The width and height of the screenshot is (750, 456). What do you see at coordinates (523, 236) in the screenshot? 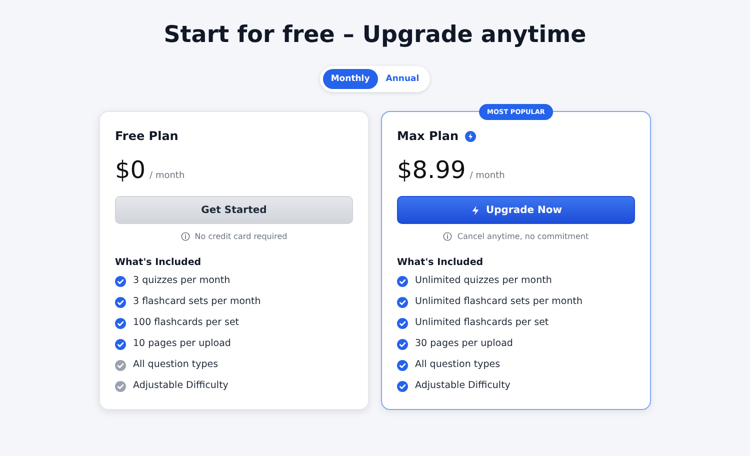
I see `plan-note: Cancel anytime, no commitment` at bounding box center [523, 236].